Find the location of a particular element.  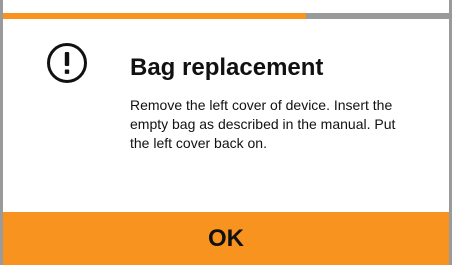

progress-bar is located at coordinates (226, 16).